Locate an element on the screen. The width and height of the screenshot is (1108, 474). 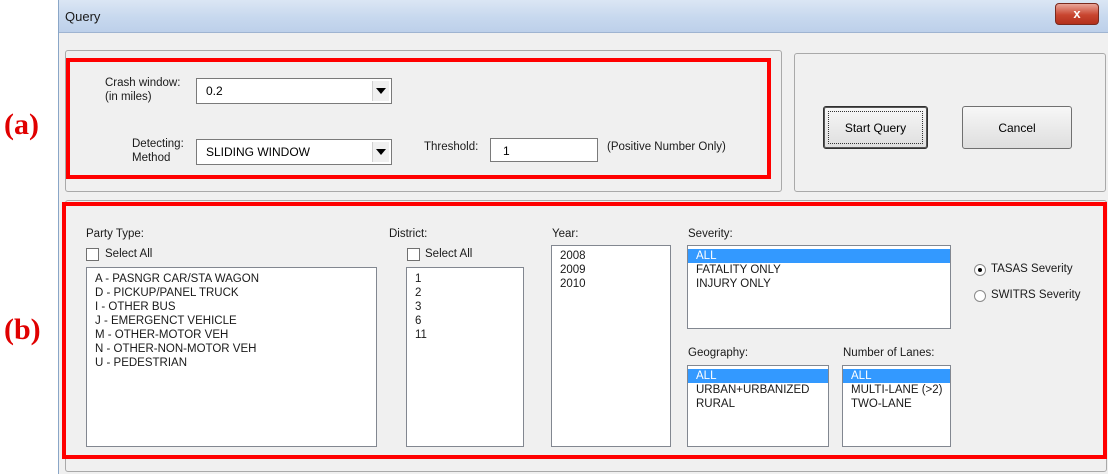
cancel-button: Cancel is located at coordinates (1017, 127).